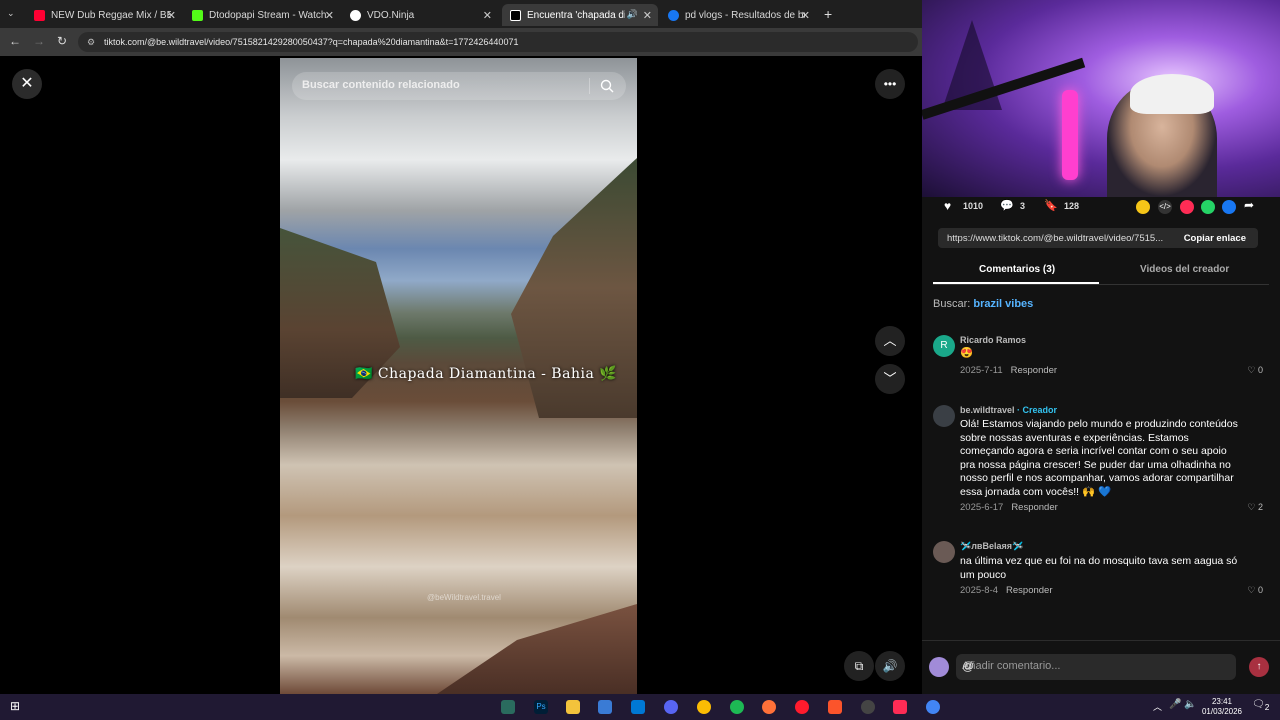 The image size is (1280, 720). I want to click on facebook-icon, so click(673, 15).